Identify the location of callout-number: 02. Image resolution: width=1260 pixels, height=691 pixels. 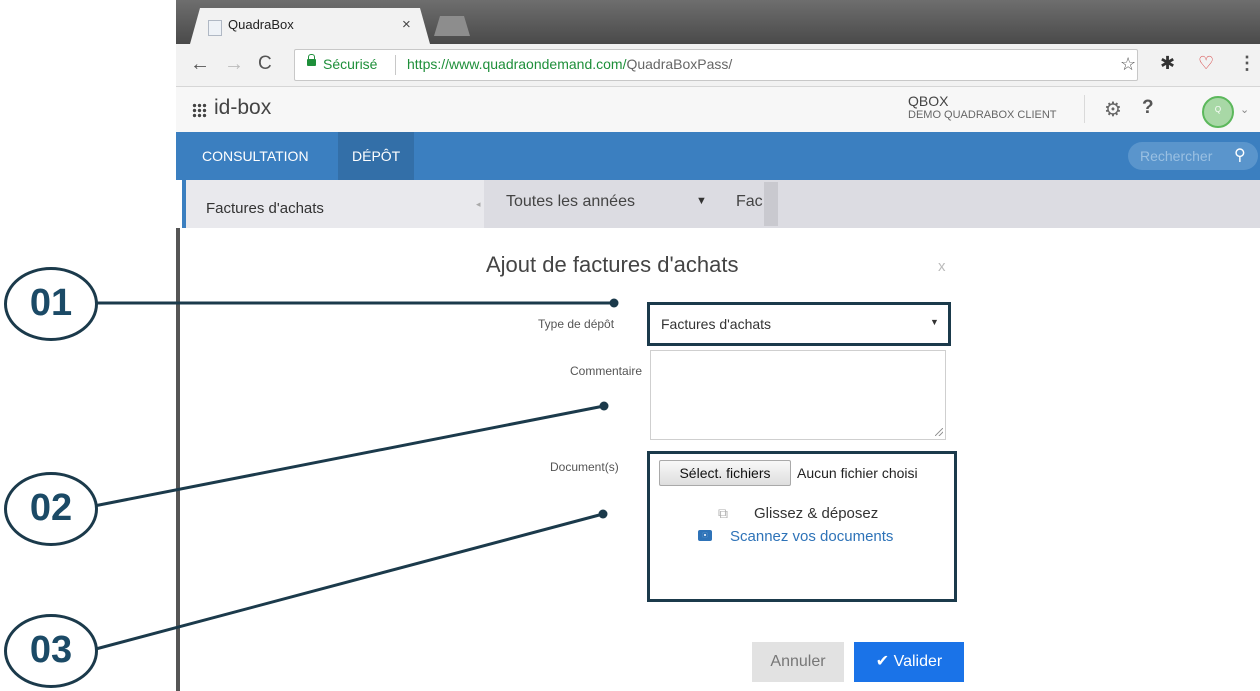
(51, 508).